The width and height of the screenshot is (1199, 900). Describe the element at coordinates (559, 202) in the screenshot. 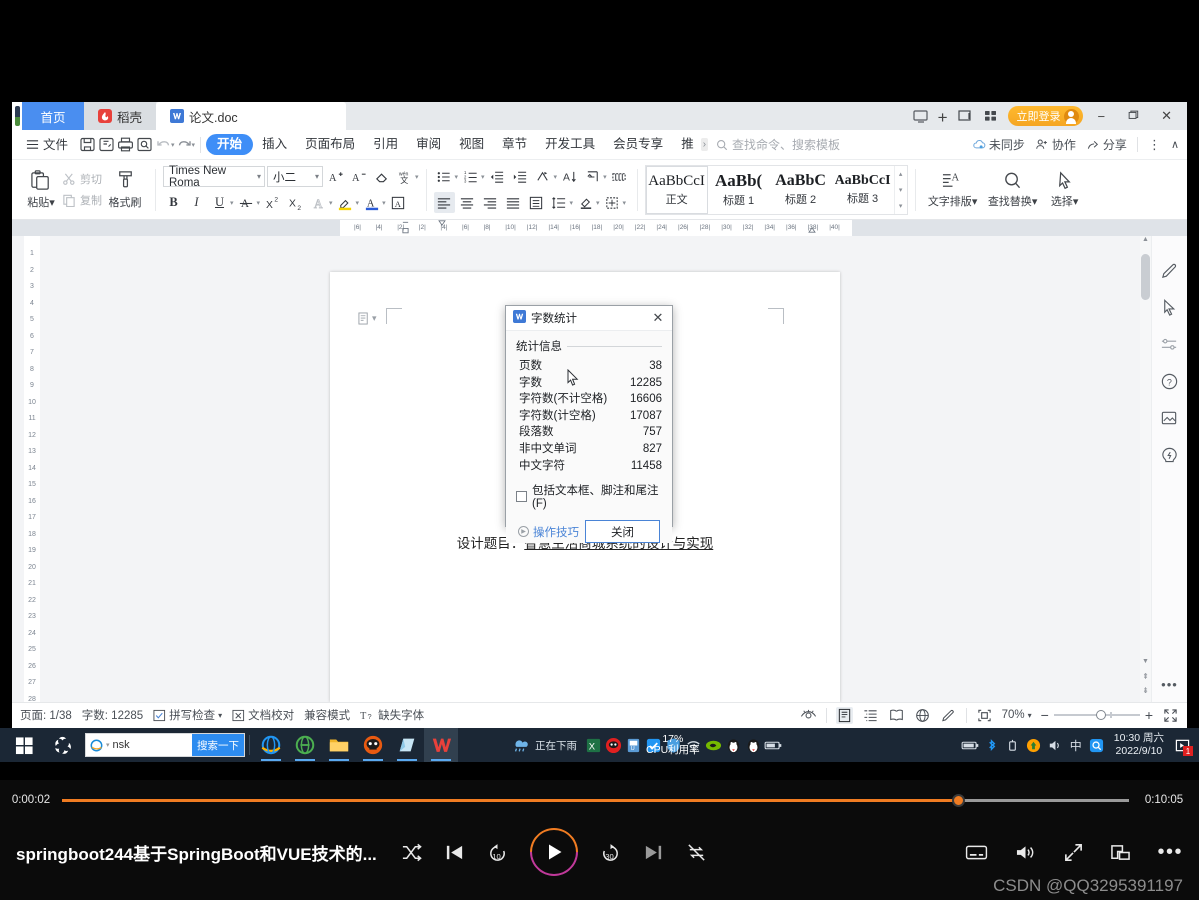

I see `line-spacing-button` at that location.